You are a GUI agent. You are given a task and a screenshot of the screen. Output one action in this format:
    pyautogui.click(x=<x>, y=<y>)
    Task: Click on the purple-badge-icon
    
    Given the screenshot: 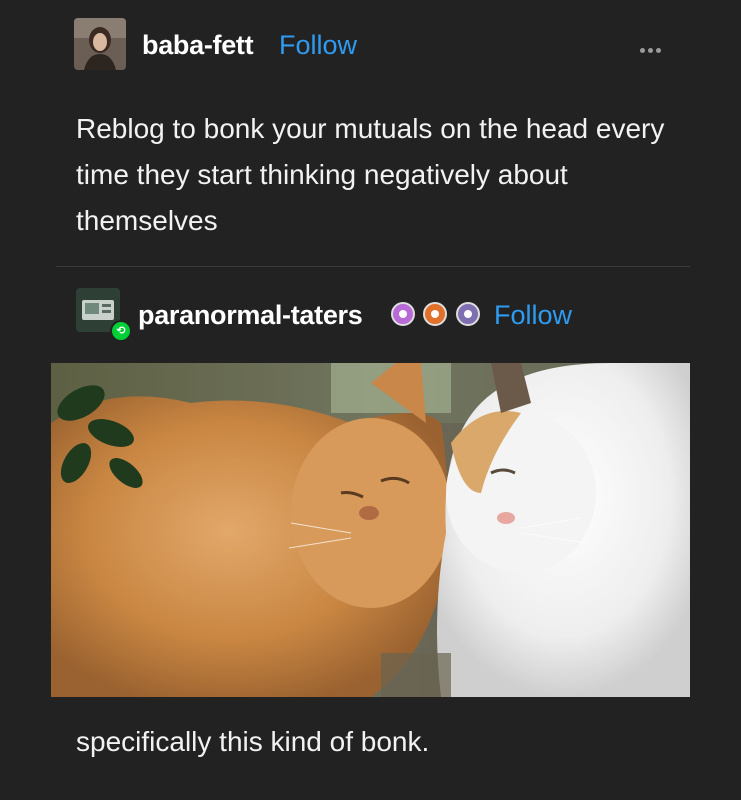 What is the action you would take?
    pyautogui.click(x=403, y=314)
    